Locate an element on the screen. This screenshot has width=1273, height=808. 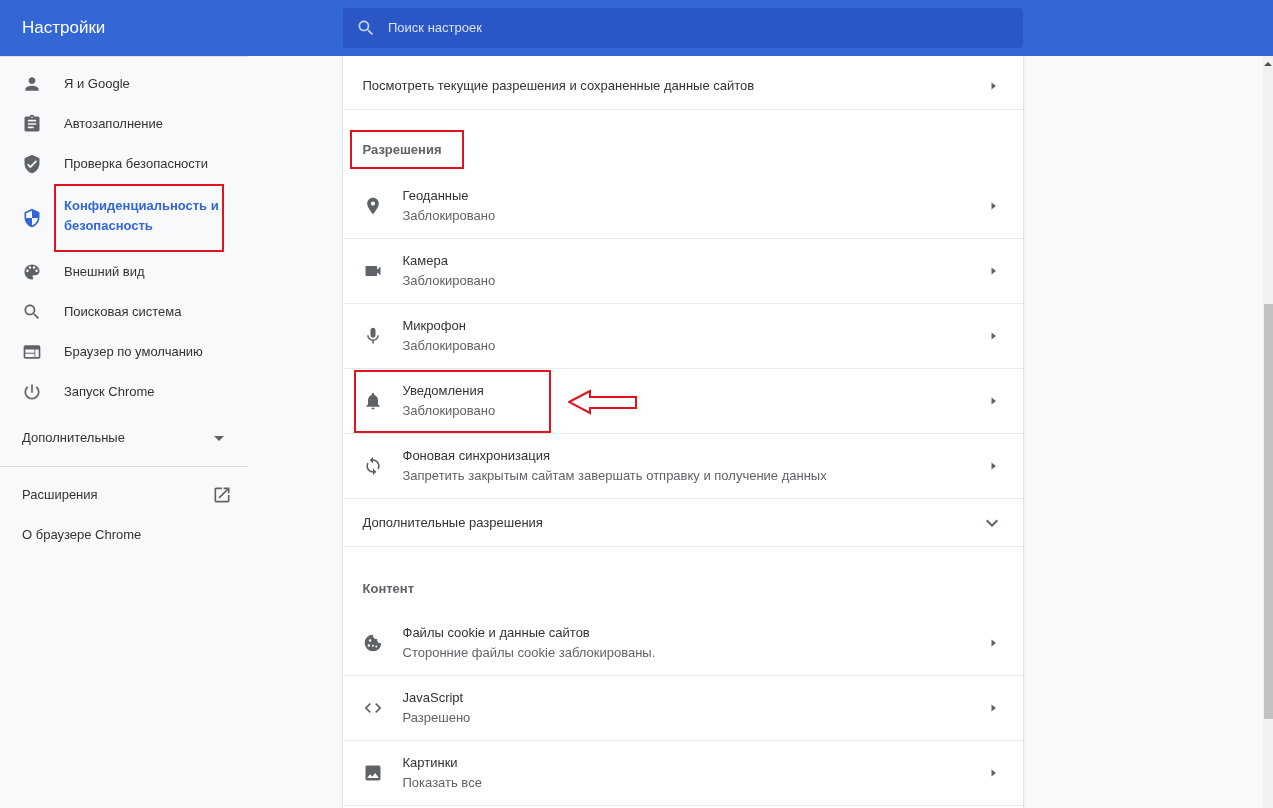
permission-status: Показать все is located at coordinates (442, 783).